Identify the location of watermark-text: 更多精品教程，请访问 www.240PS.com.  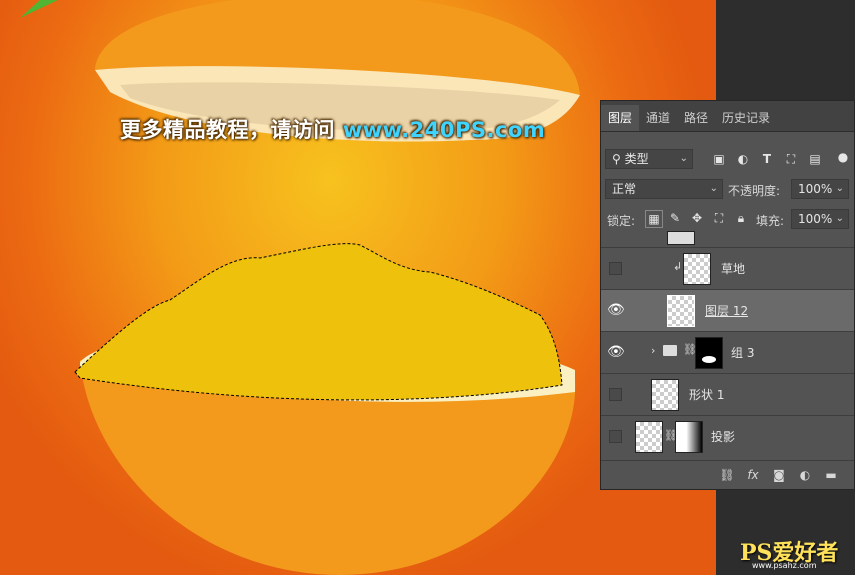
(332, 129).